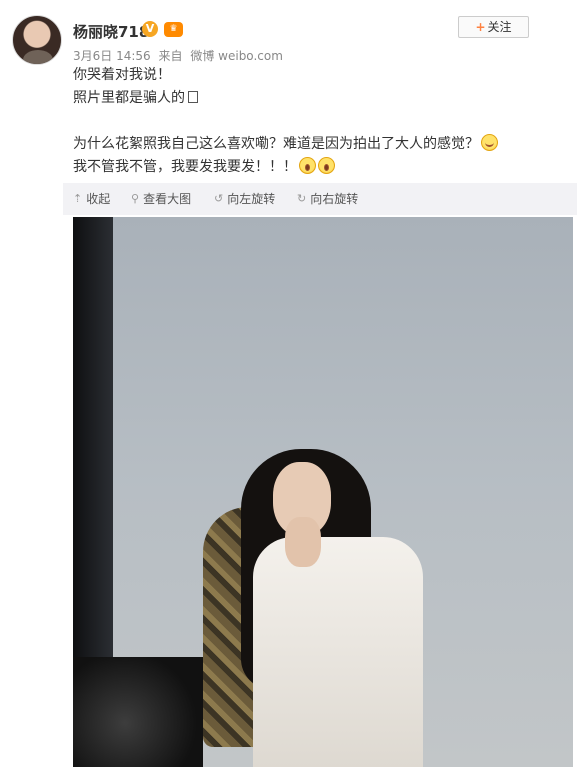  I want to click on rotate-left-label: 向左旋转, so click(251, 199).